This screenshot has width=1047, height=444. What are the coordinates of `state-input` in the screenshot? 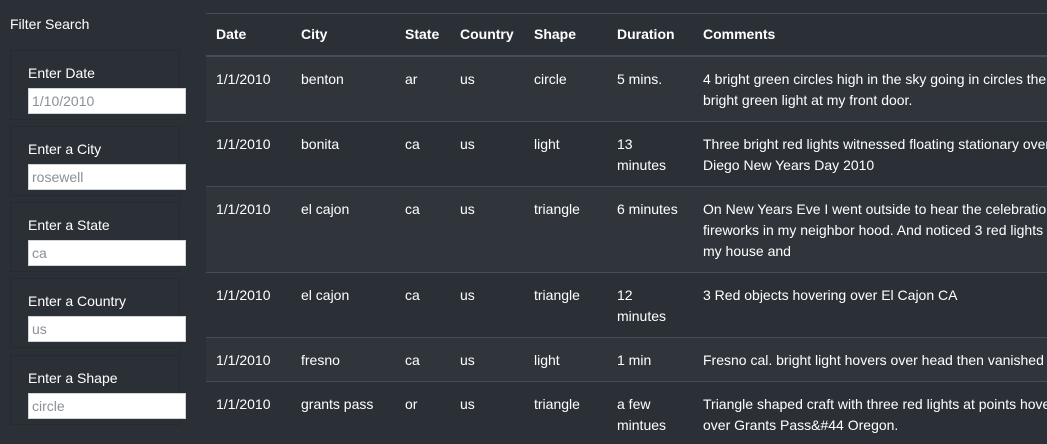 It's located at (107, 253).